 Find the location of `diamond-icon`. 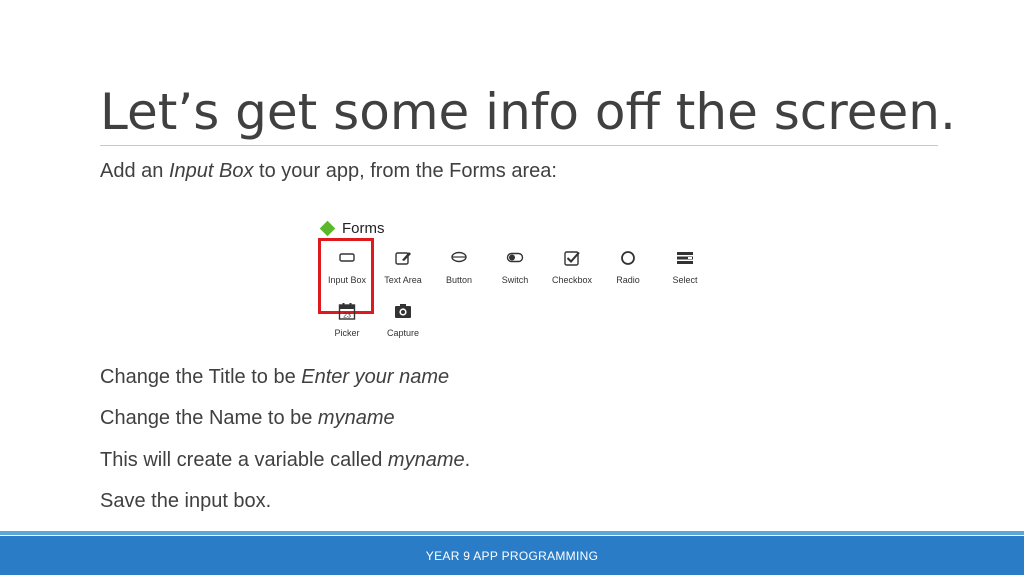

diamond-icon is located at coordinates (327, 228).